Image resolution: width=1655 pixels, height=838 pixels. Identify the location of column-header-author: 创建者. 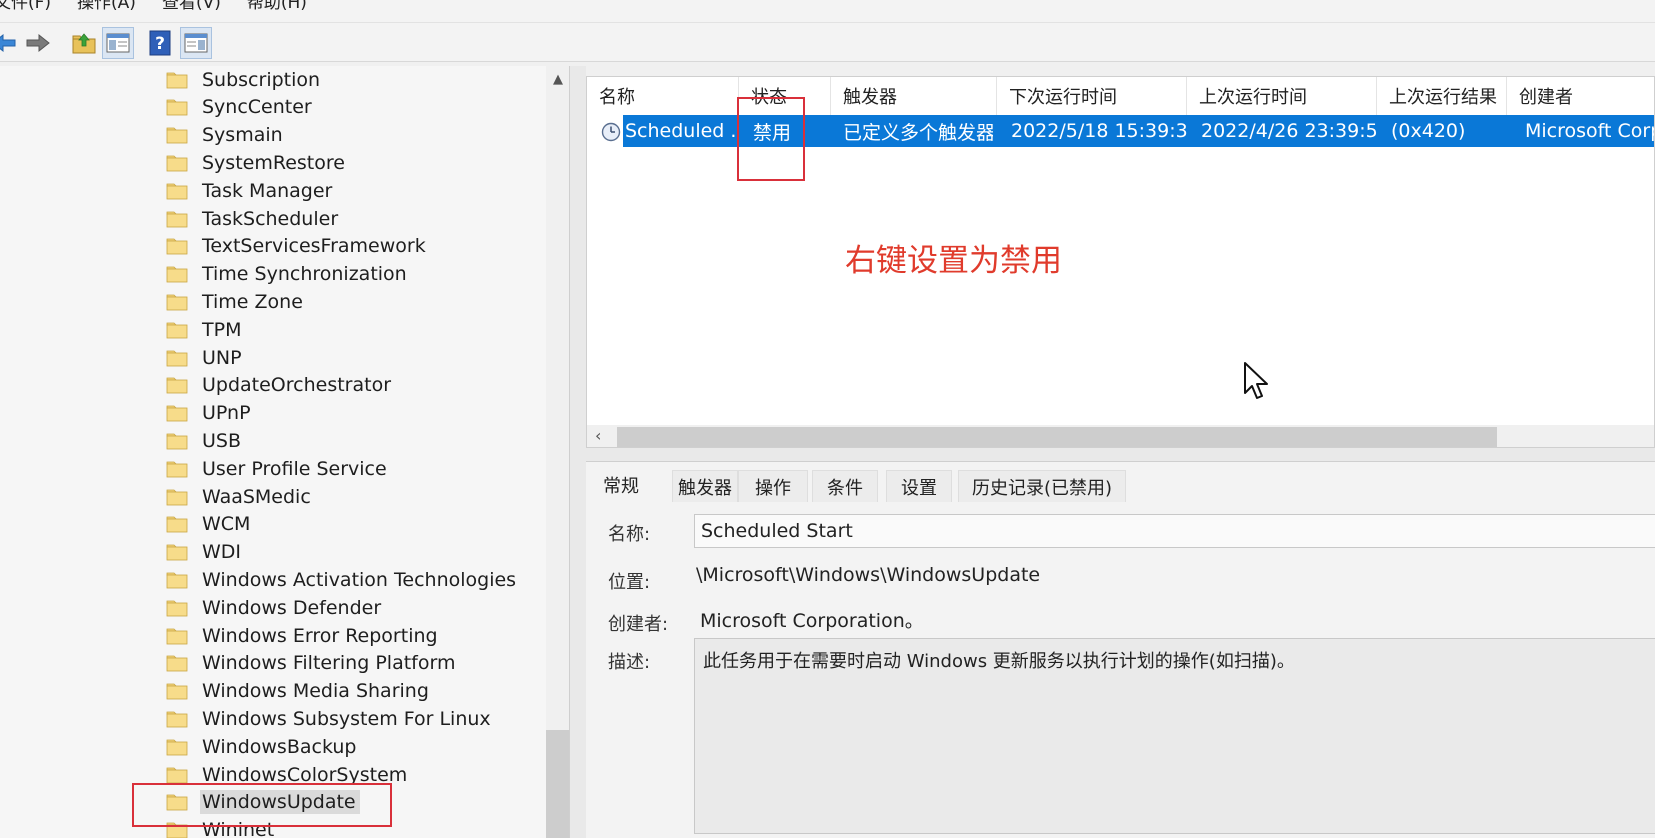
(1580, 96).